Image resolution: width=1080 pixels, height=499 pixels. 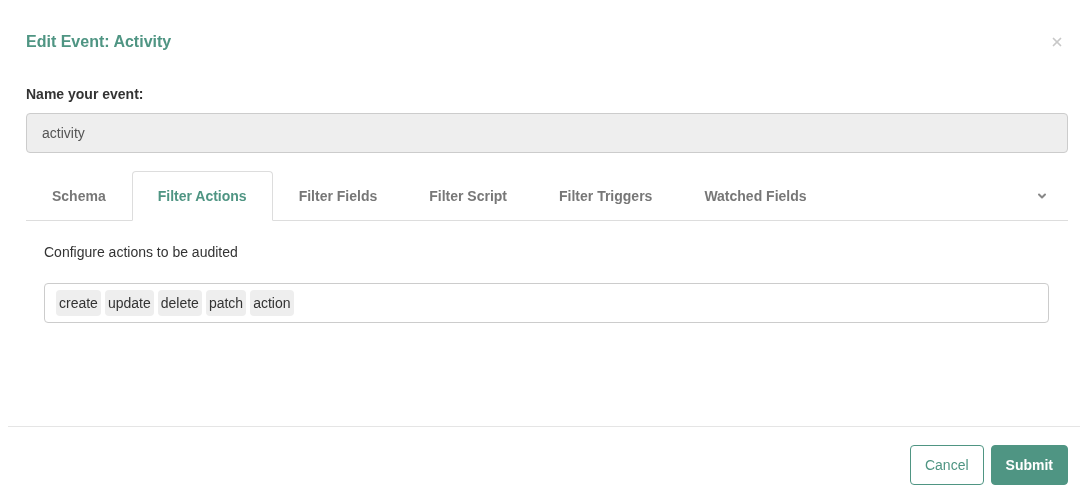 What do you see at coordinates (272, 303) in the screenshot?
I see `action-tag: action` at bounding box center [272, 303].